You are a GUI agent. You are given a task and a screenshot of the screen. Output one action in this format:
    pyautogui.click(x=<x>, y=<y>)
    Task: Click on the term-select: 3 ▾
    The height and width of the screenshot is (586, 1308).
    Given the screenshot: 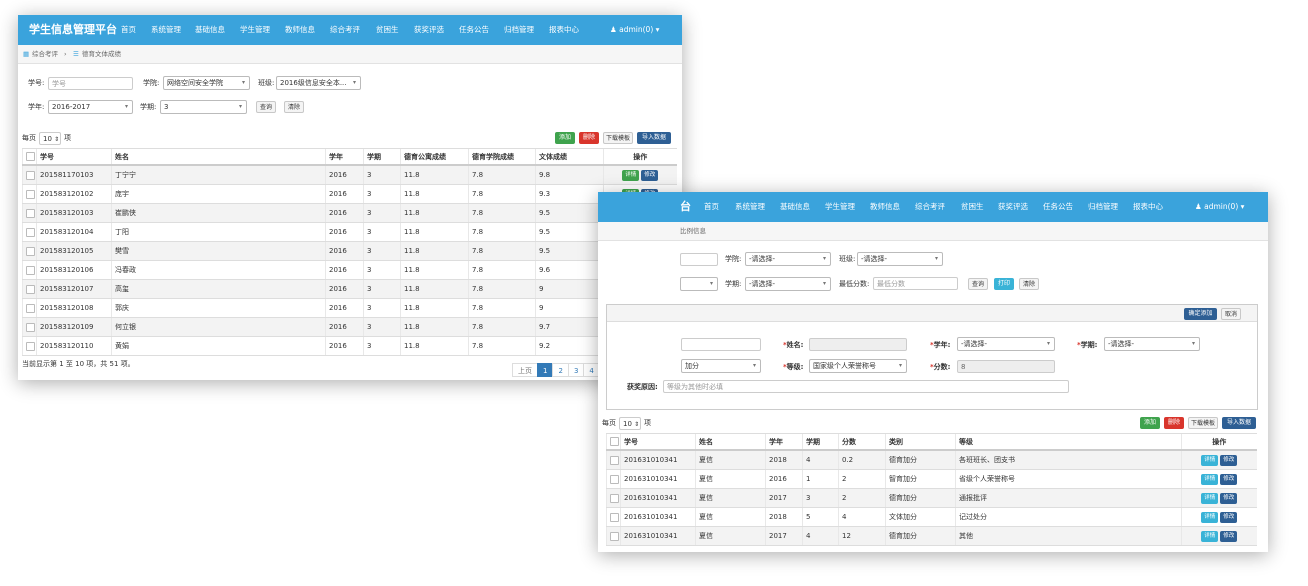 What is the action you would take?
    pyautogui.click(x=203, y=107)
    